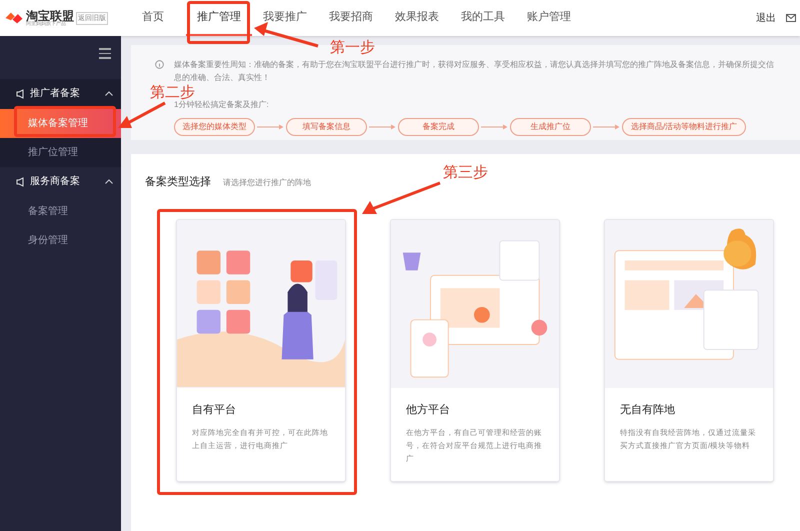  Describe the element at coordinates (417, 18) in the screenshot. I see `nav-tab: 效果报表` at that location.